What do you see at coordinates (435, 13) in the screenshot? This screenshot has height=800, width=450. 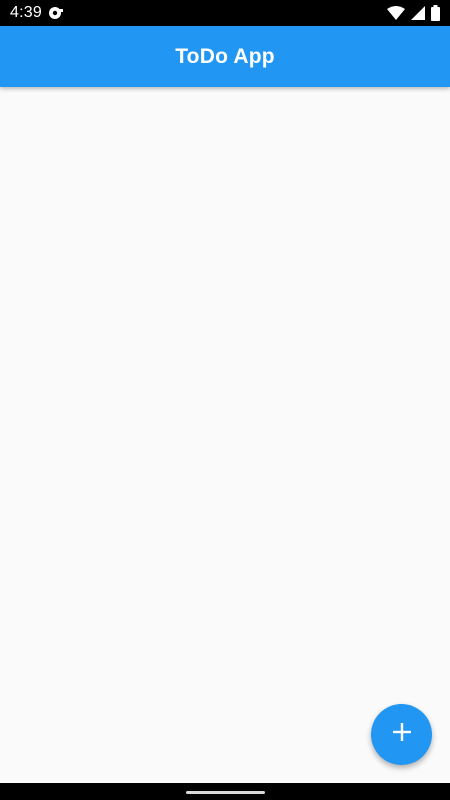 I see `battery-icon` at bounding box center [435, 13].